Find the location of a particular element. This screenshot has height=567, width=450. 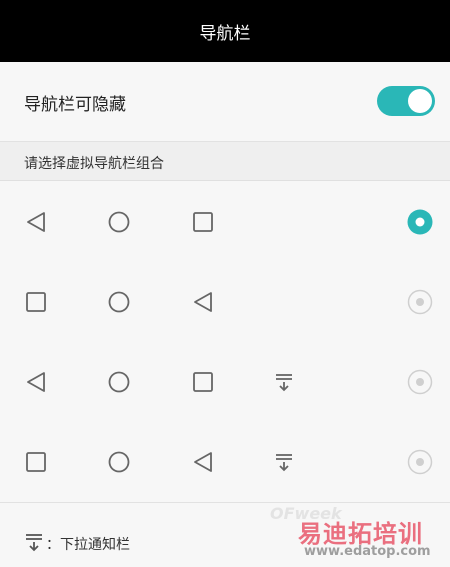

hide-navbar-label: 导航栏可隐藏 is located at coordinates (75, 105).